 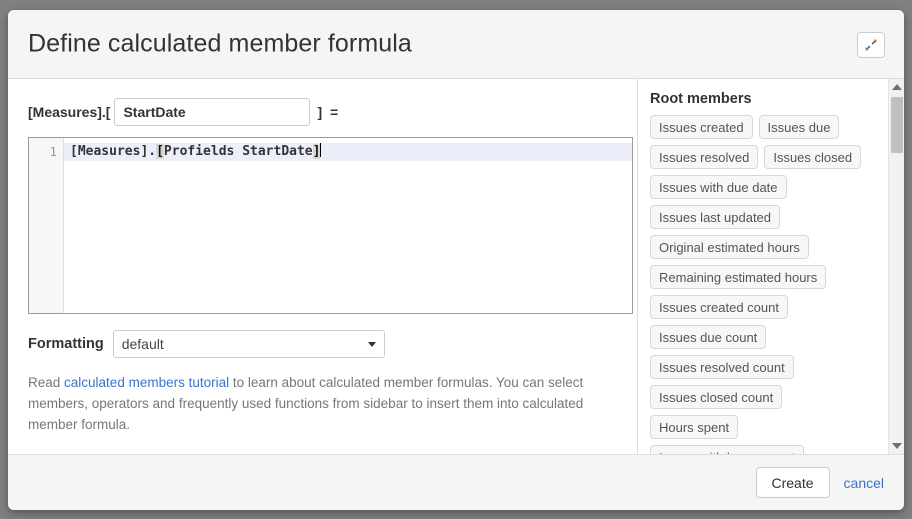 I want to click on root-member-pill: Issues last updated, so click(x=715, y=217).